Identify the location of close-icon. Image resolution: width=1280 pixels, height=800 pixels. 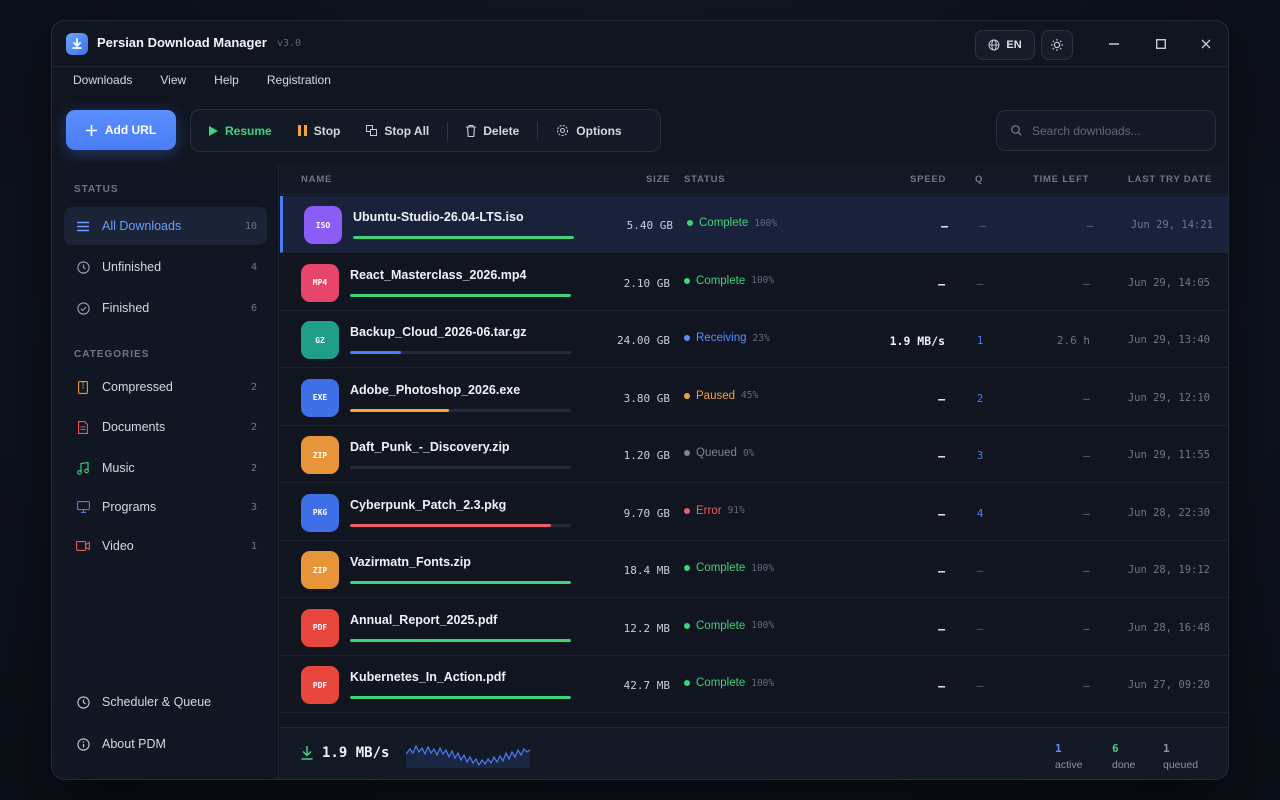
(1206, 44).